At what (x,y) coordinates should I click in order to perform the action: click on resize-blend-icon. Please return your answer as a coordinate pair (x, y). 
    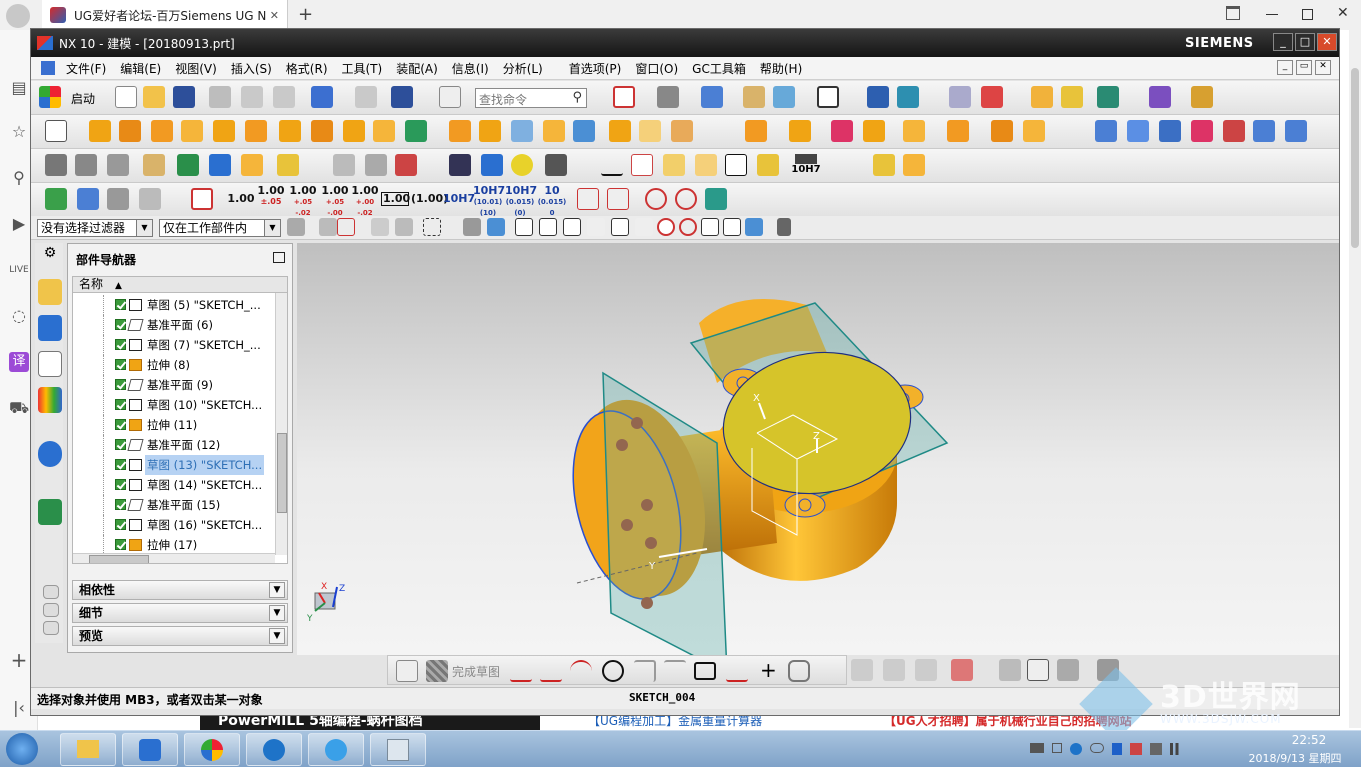
    Looking at the image, I should click on (958, 131).